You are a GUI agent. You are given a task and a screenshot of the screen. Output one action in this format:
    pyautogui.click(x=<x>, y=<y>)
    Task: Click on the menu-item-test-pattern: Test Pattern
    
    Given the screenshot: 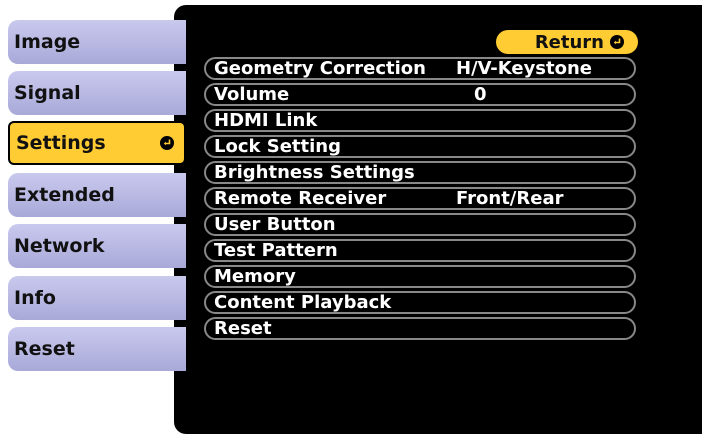 What is the action you would take?
    pyautogui.click(x=420, y=250)
    